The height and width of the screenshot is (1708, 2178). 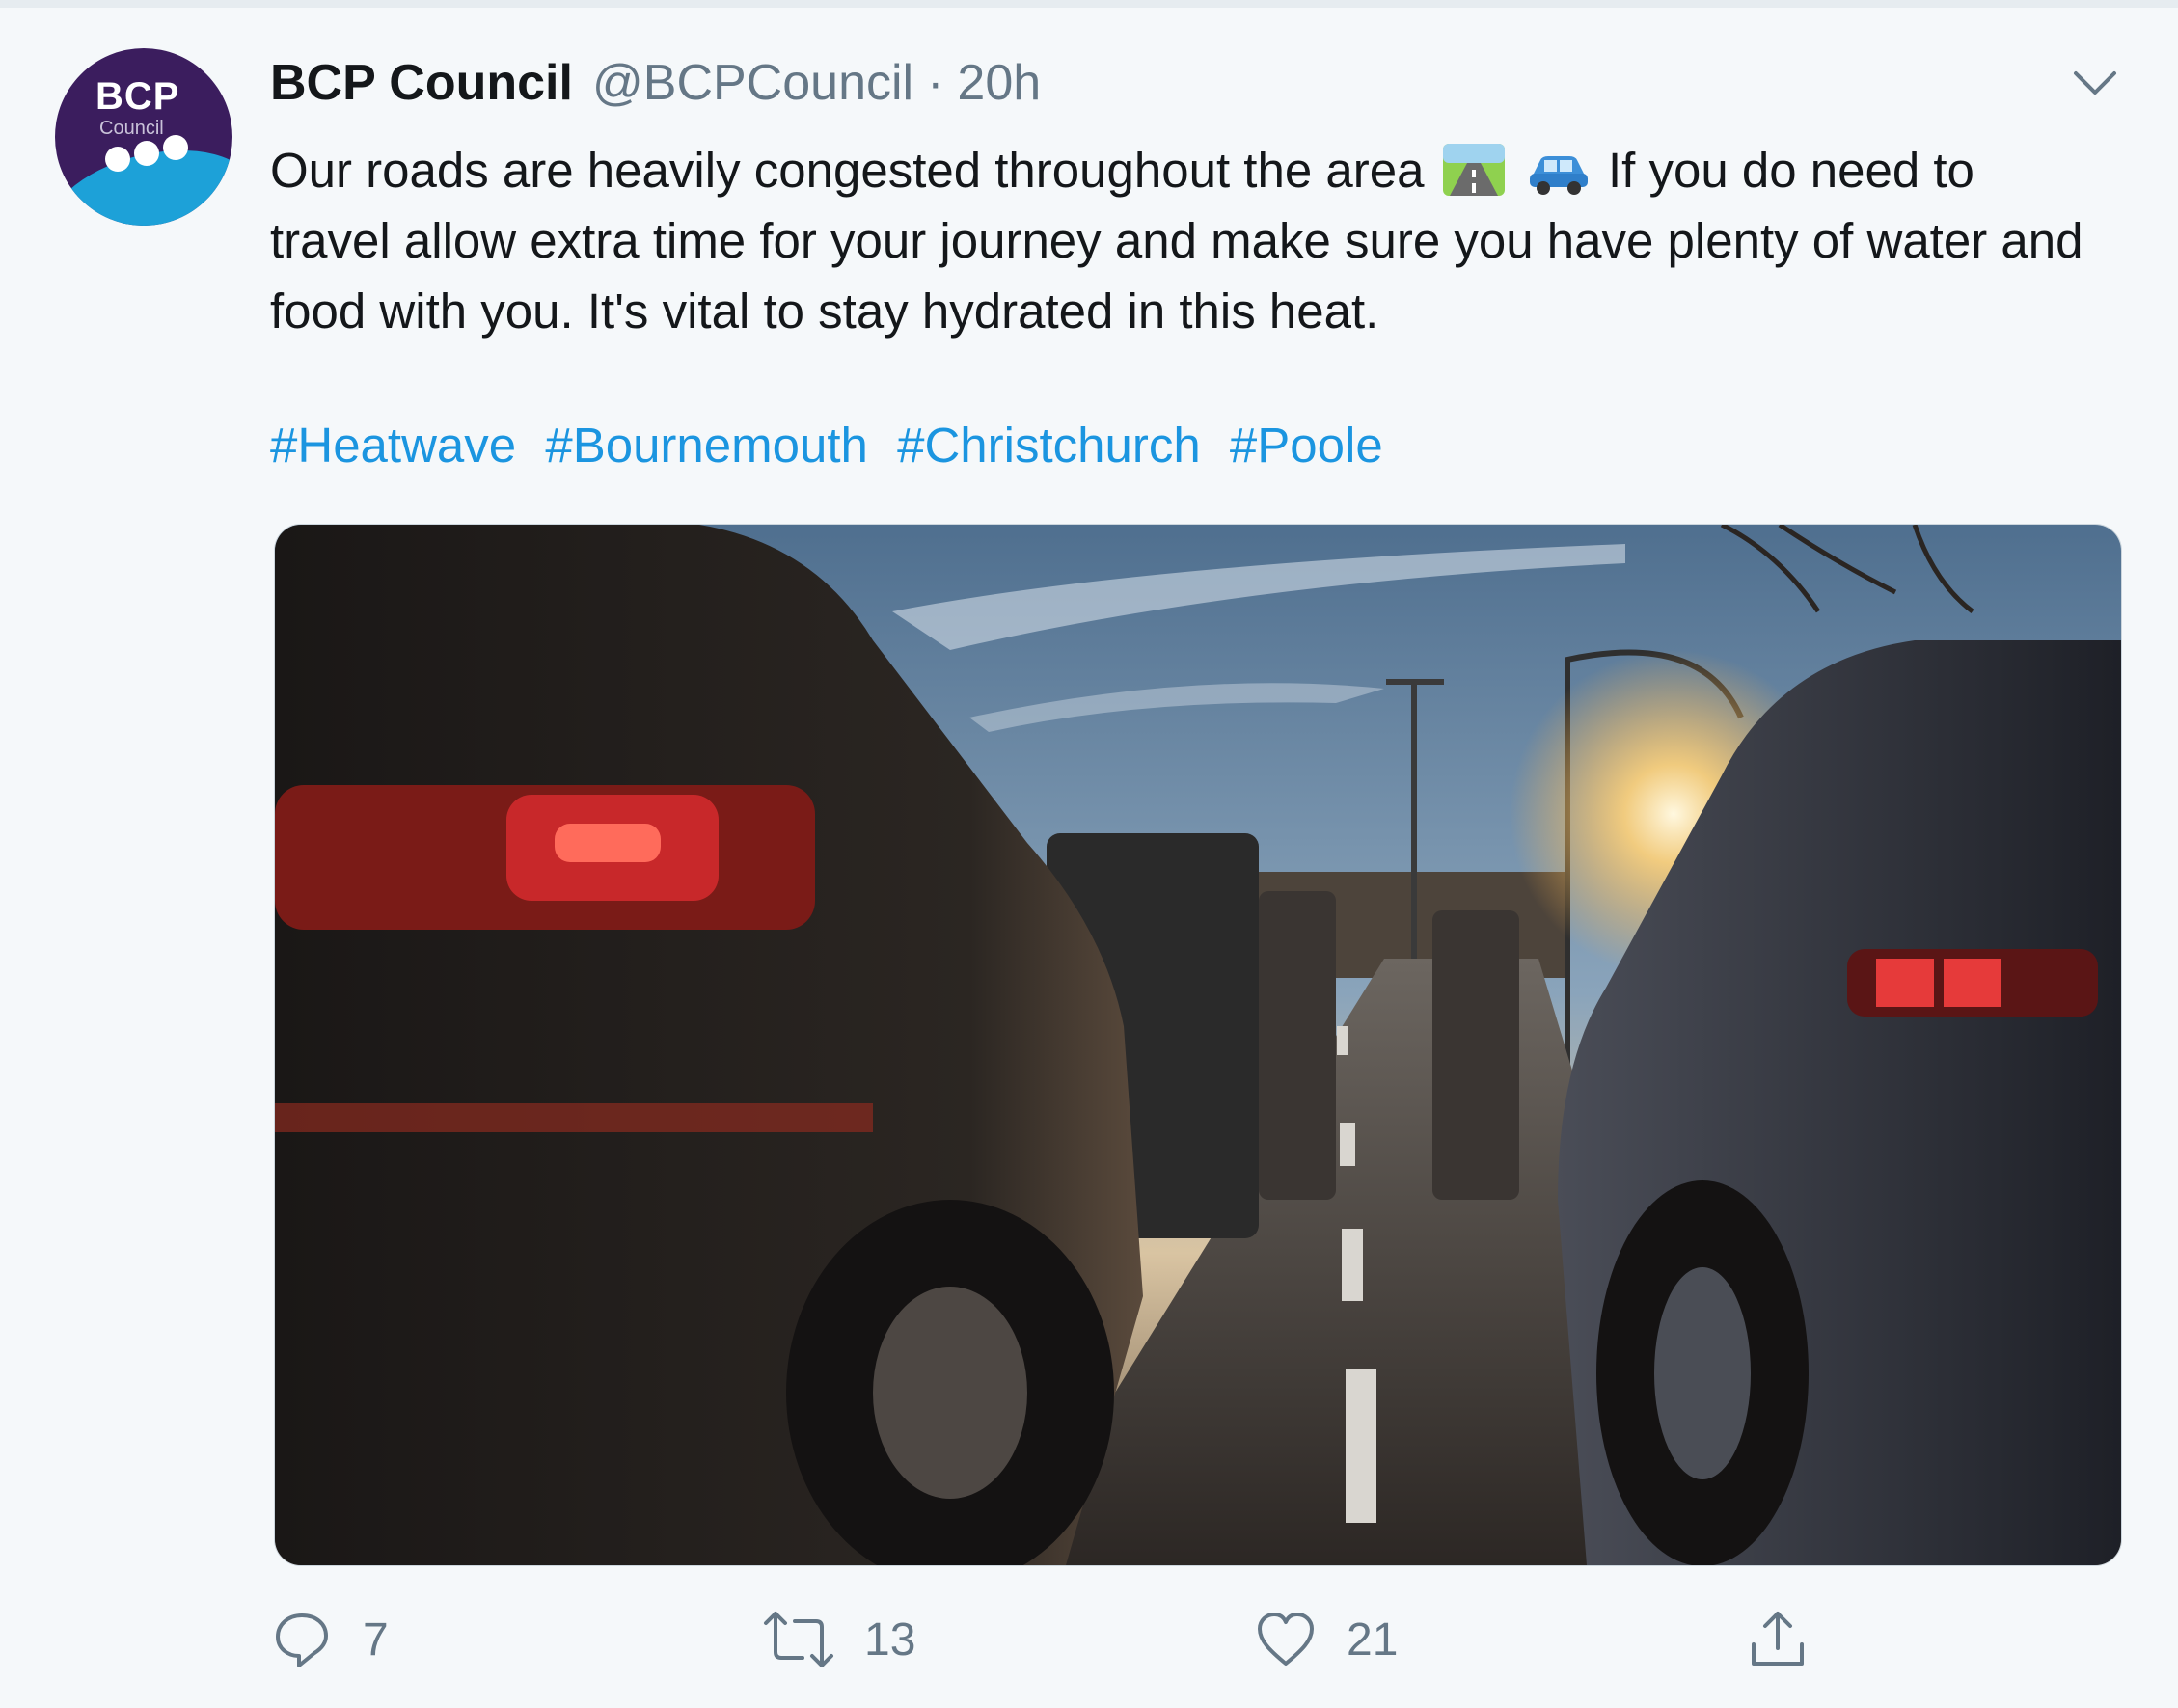 I want to click on tweet-actions: 7 13 21, so click(x=1051, y=1639).